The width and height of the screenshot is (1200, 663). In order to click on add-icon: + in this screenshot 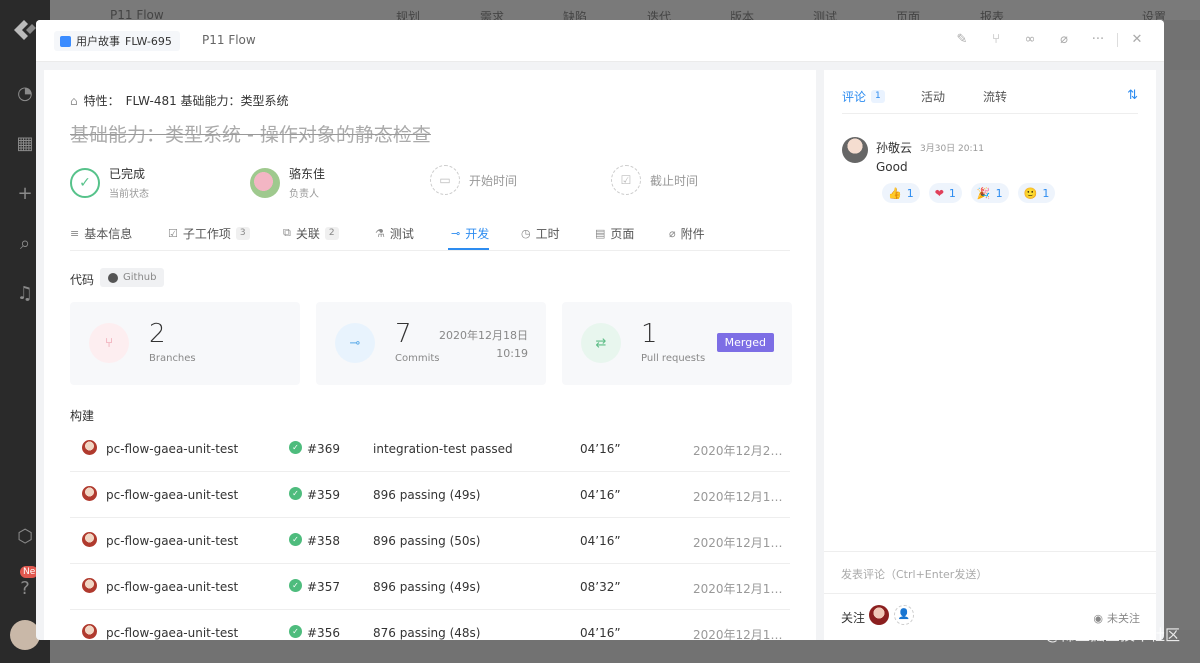, I will do `click(25, 194)`.